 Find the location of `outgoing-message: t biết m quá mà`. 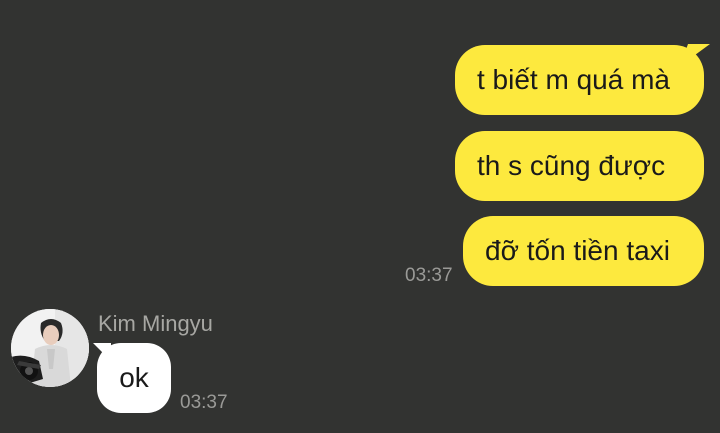

outgoing-message: t biết m quá mà is located at coordinates (579, 80).